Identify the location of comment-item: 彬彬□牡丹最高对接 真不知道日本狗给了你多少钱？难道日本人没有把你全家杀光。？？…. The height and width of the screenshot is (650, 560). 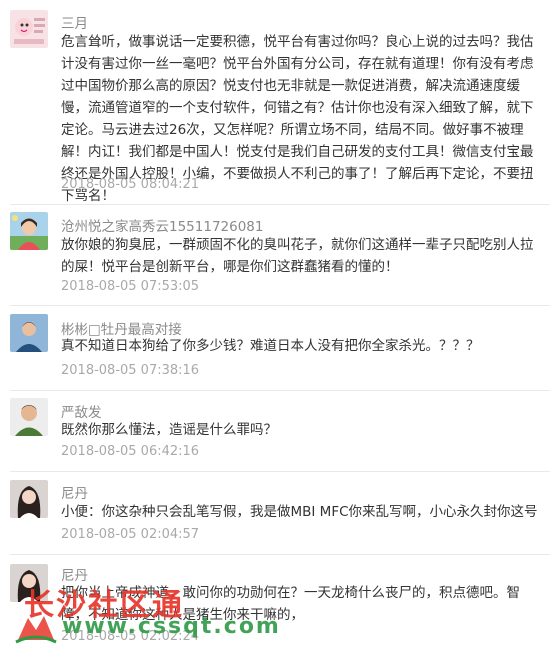
(280, 348).